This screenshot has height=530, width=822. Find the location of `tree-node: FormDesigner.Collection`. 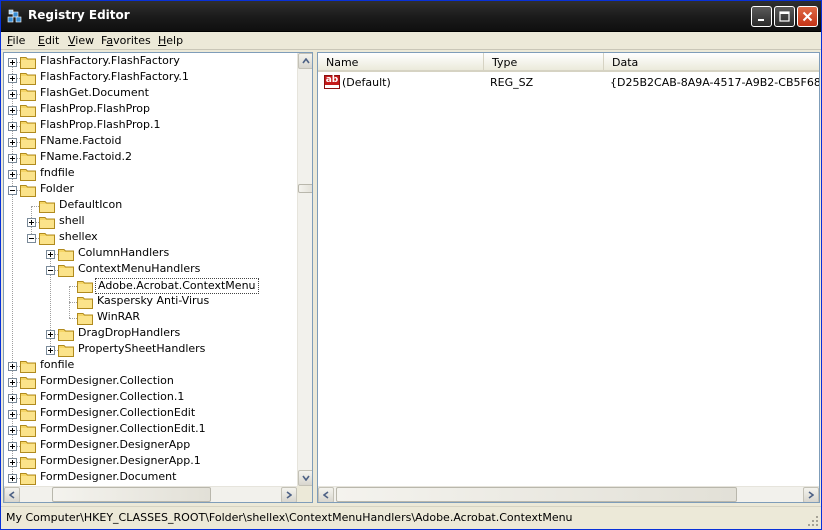

tree-node: FormDesigner.Collection is located at coordinates (150, 382).